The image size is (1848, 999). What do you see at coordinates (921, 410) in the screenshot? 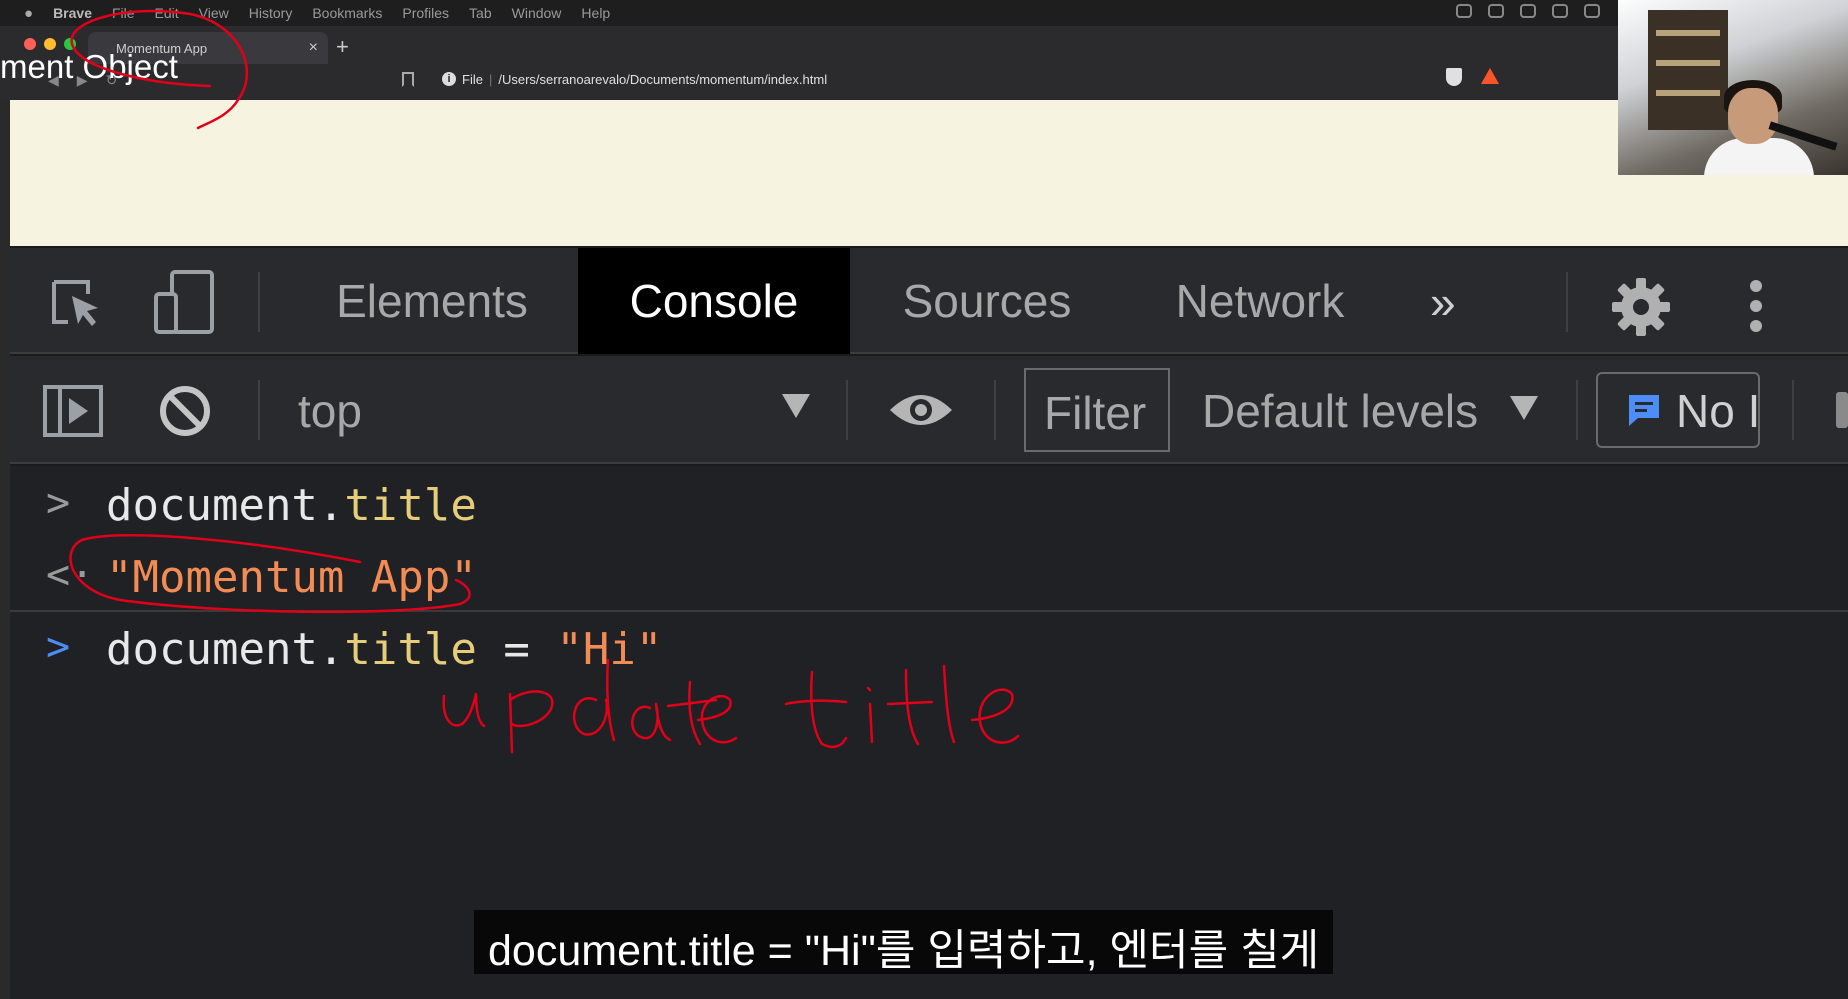
I see `live-expression-eye-icon` at bounding box center [921, 410].